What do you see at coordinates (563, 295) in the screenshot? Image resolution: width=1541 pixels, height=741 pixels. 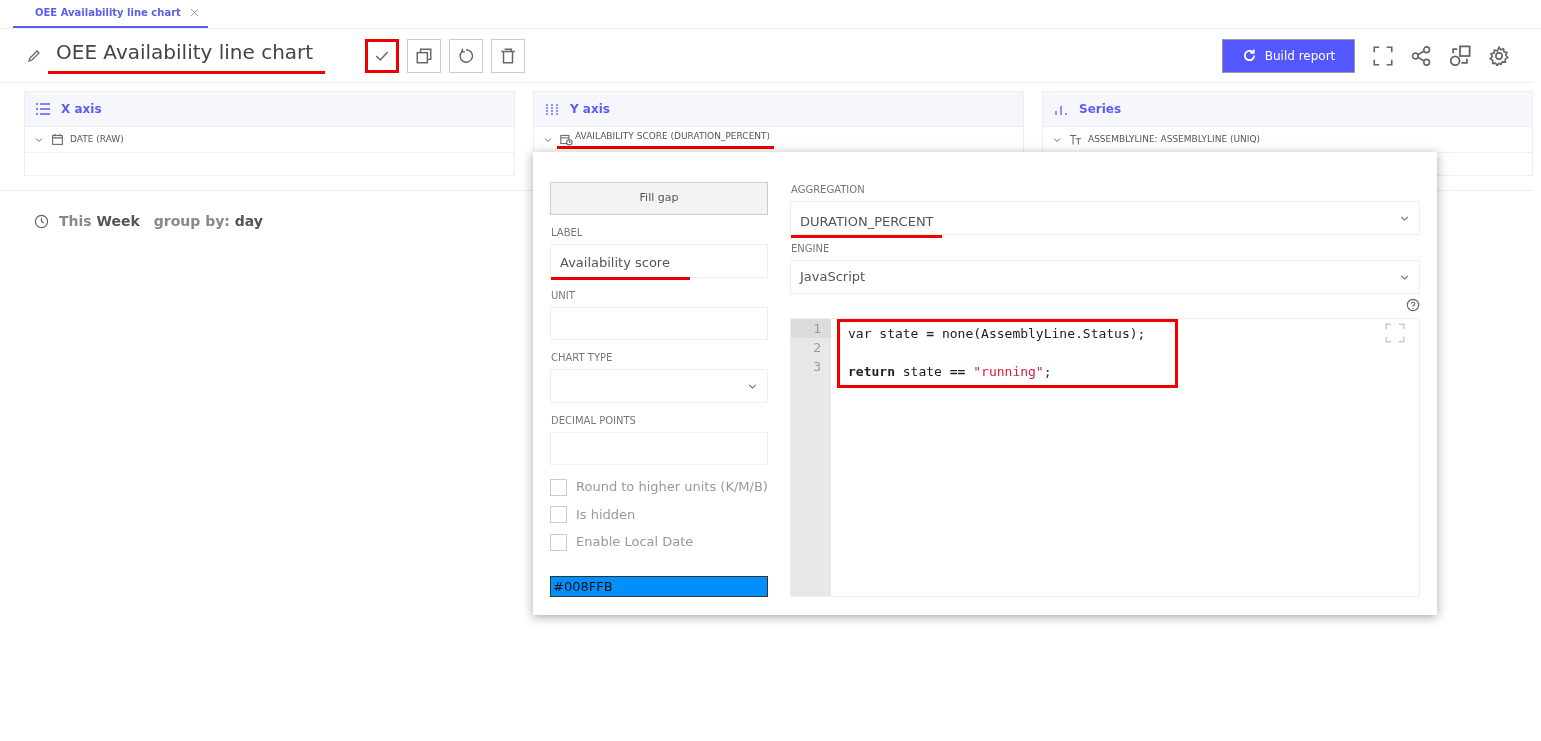 I see `field-caption: UNIT` at bounding box center [563, 295].